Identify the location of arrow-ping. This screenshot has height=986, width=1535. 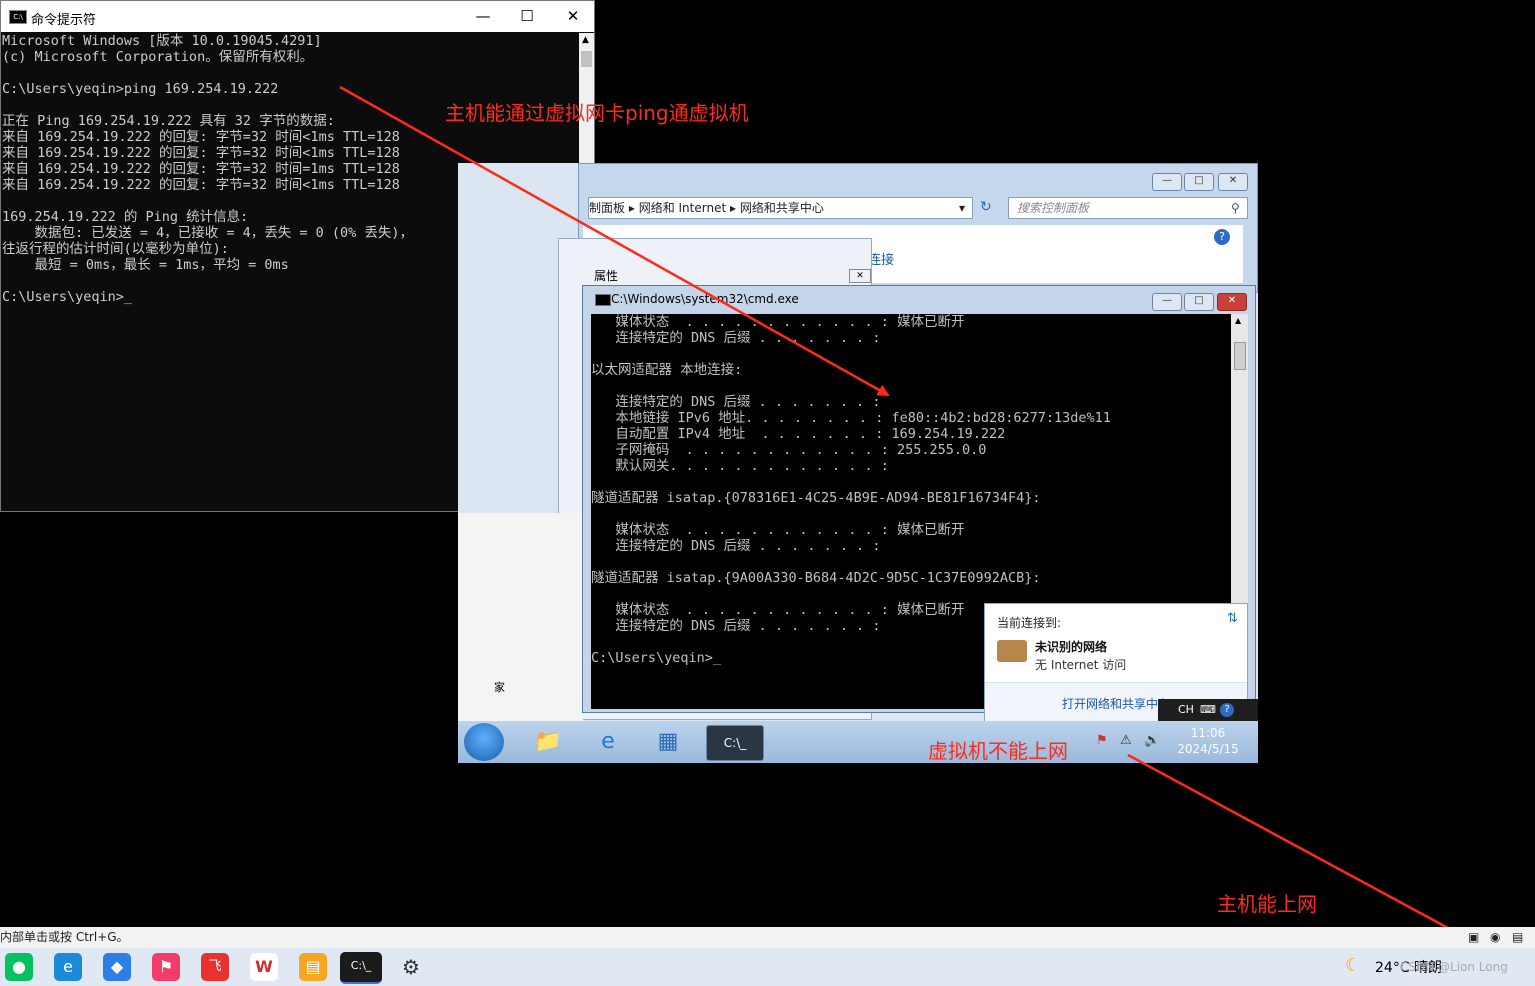
(614, 241).